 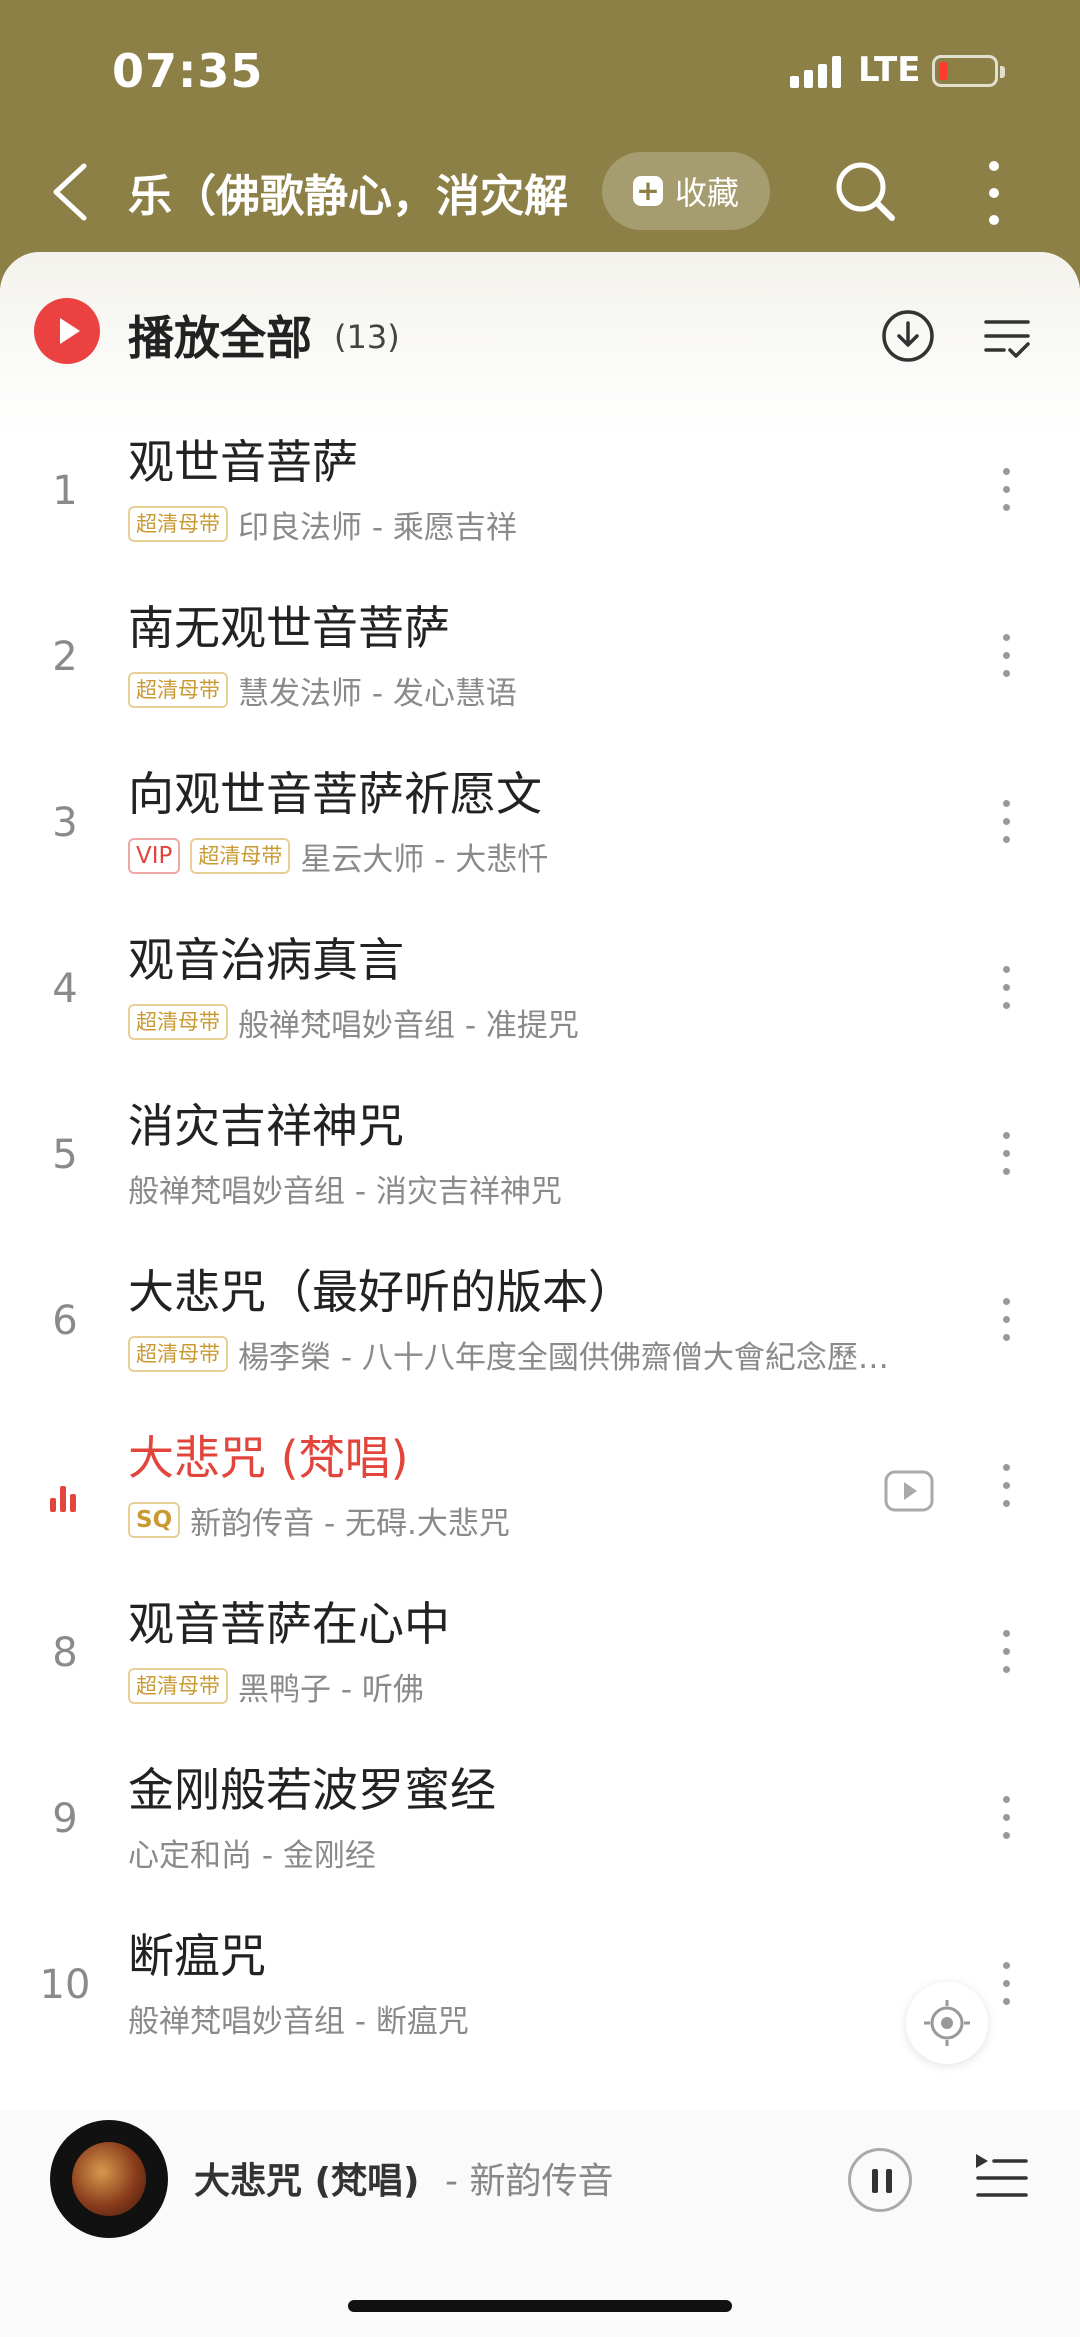 What do you see at coordinates (348, 195) in the screenshot?
I see `playlist-title: 乐（佛歌静心，消灾解` at bounding box center [348, 195].